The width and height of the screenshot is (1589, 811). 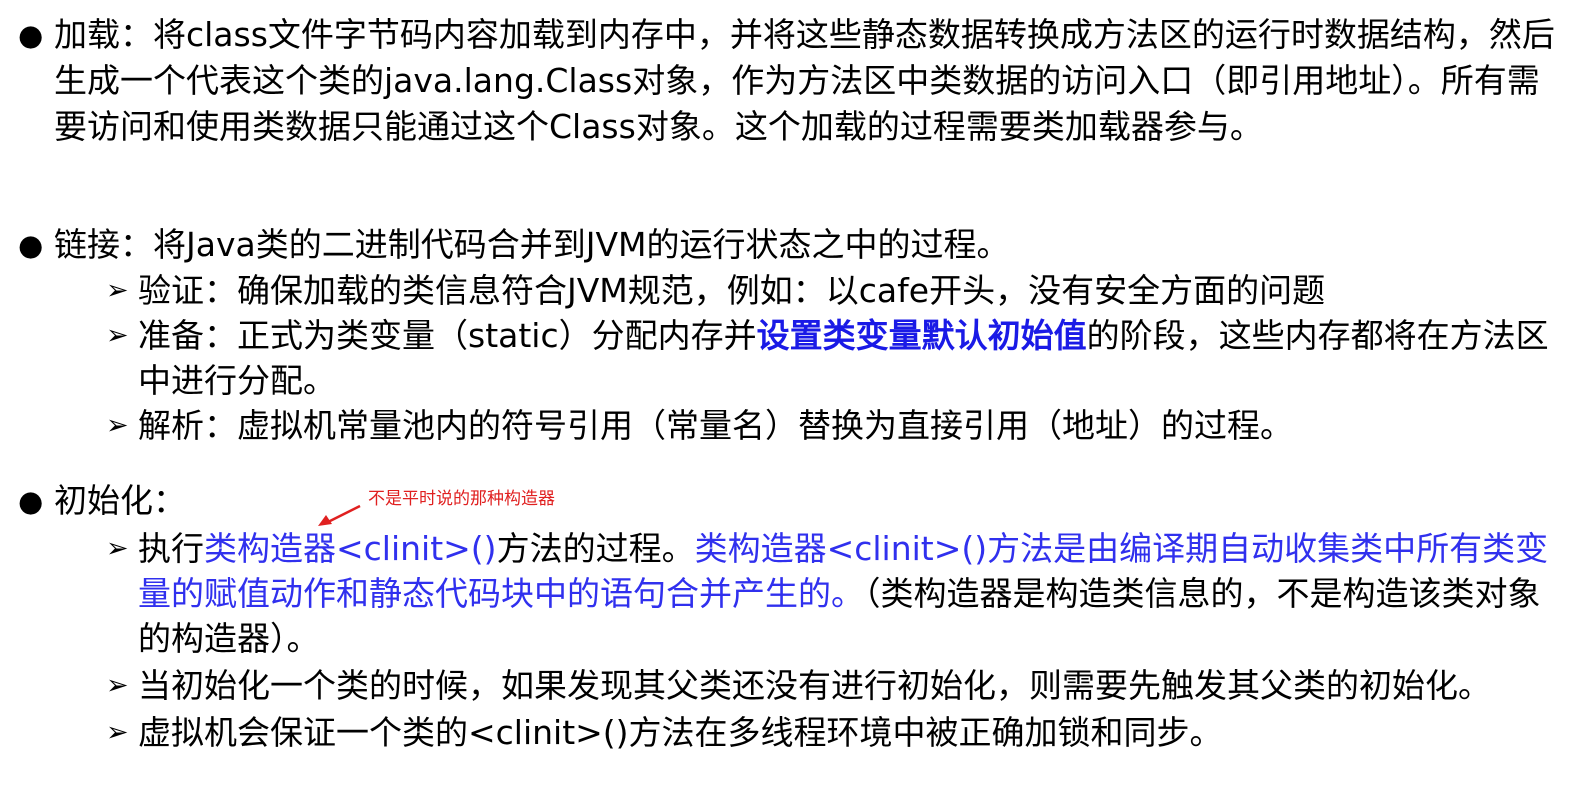 What do you see at coordinates (715, 425) in the screenshot?
I see `resolve-text: 解析：虚拟机常量池内的符号引用（常量名）替换为直接引用（地址）的过程。` at bounding box center [715, 425].